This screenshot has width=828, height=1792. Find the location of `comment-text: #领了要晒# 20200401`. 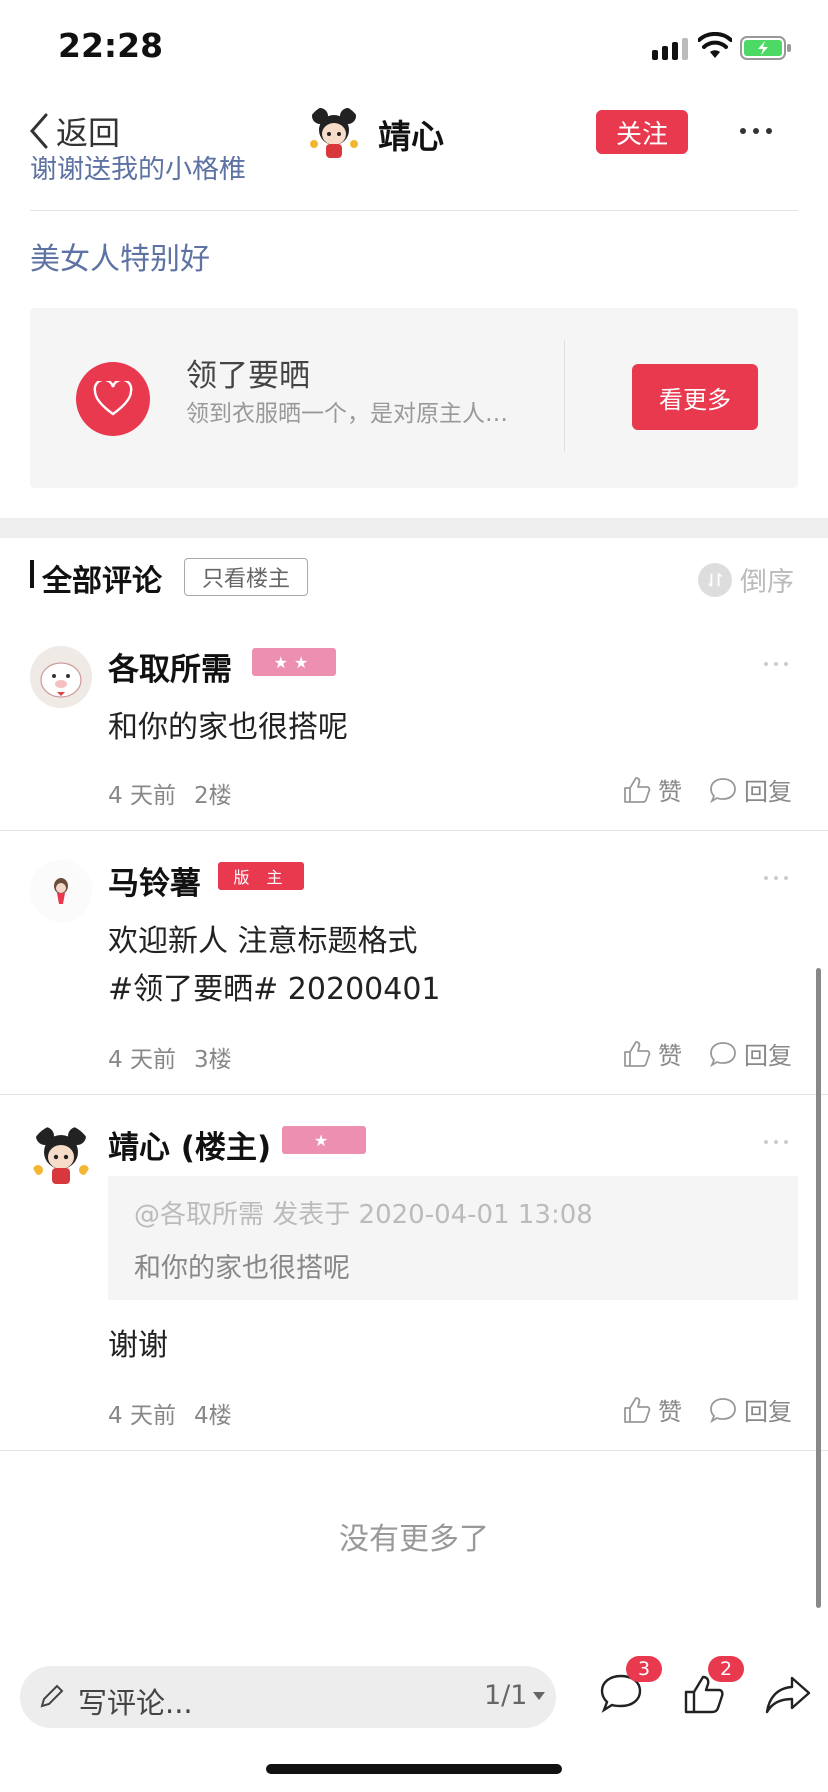

comment-text: #领了要晒# 20200401 is located at coordinates (274, 989).